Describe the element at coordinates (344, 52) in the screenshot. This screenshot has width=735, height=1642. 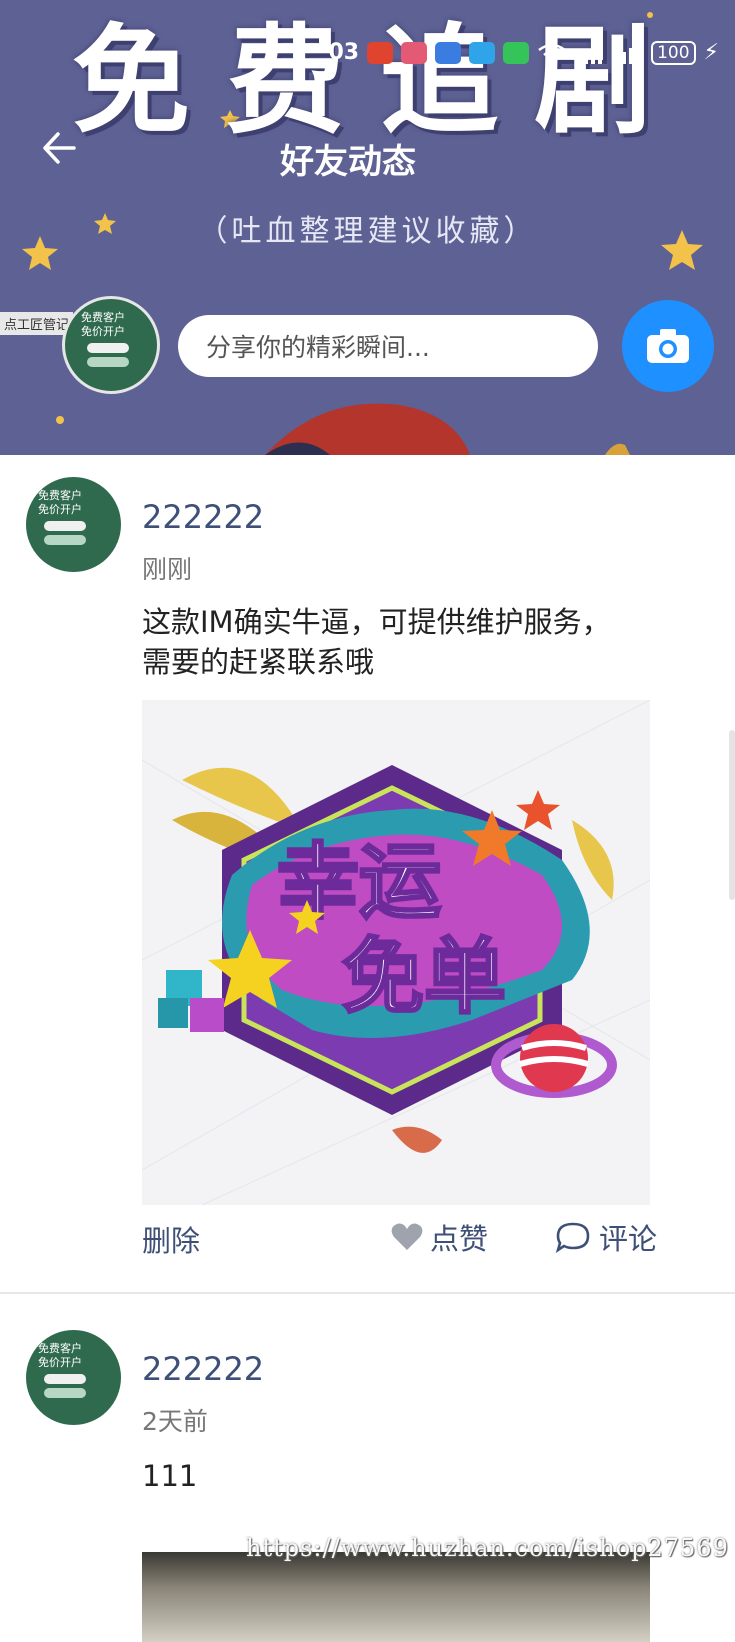
I see `status-time: 03` at that location.